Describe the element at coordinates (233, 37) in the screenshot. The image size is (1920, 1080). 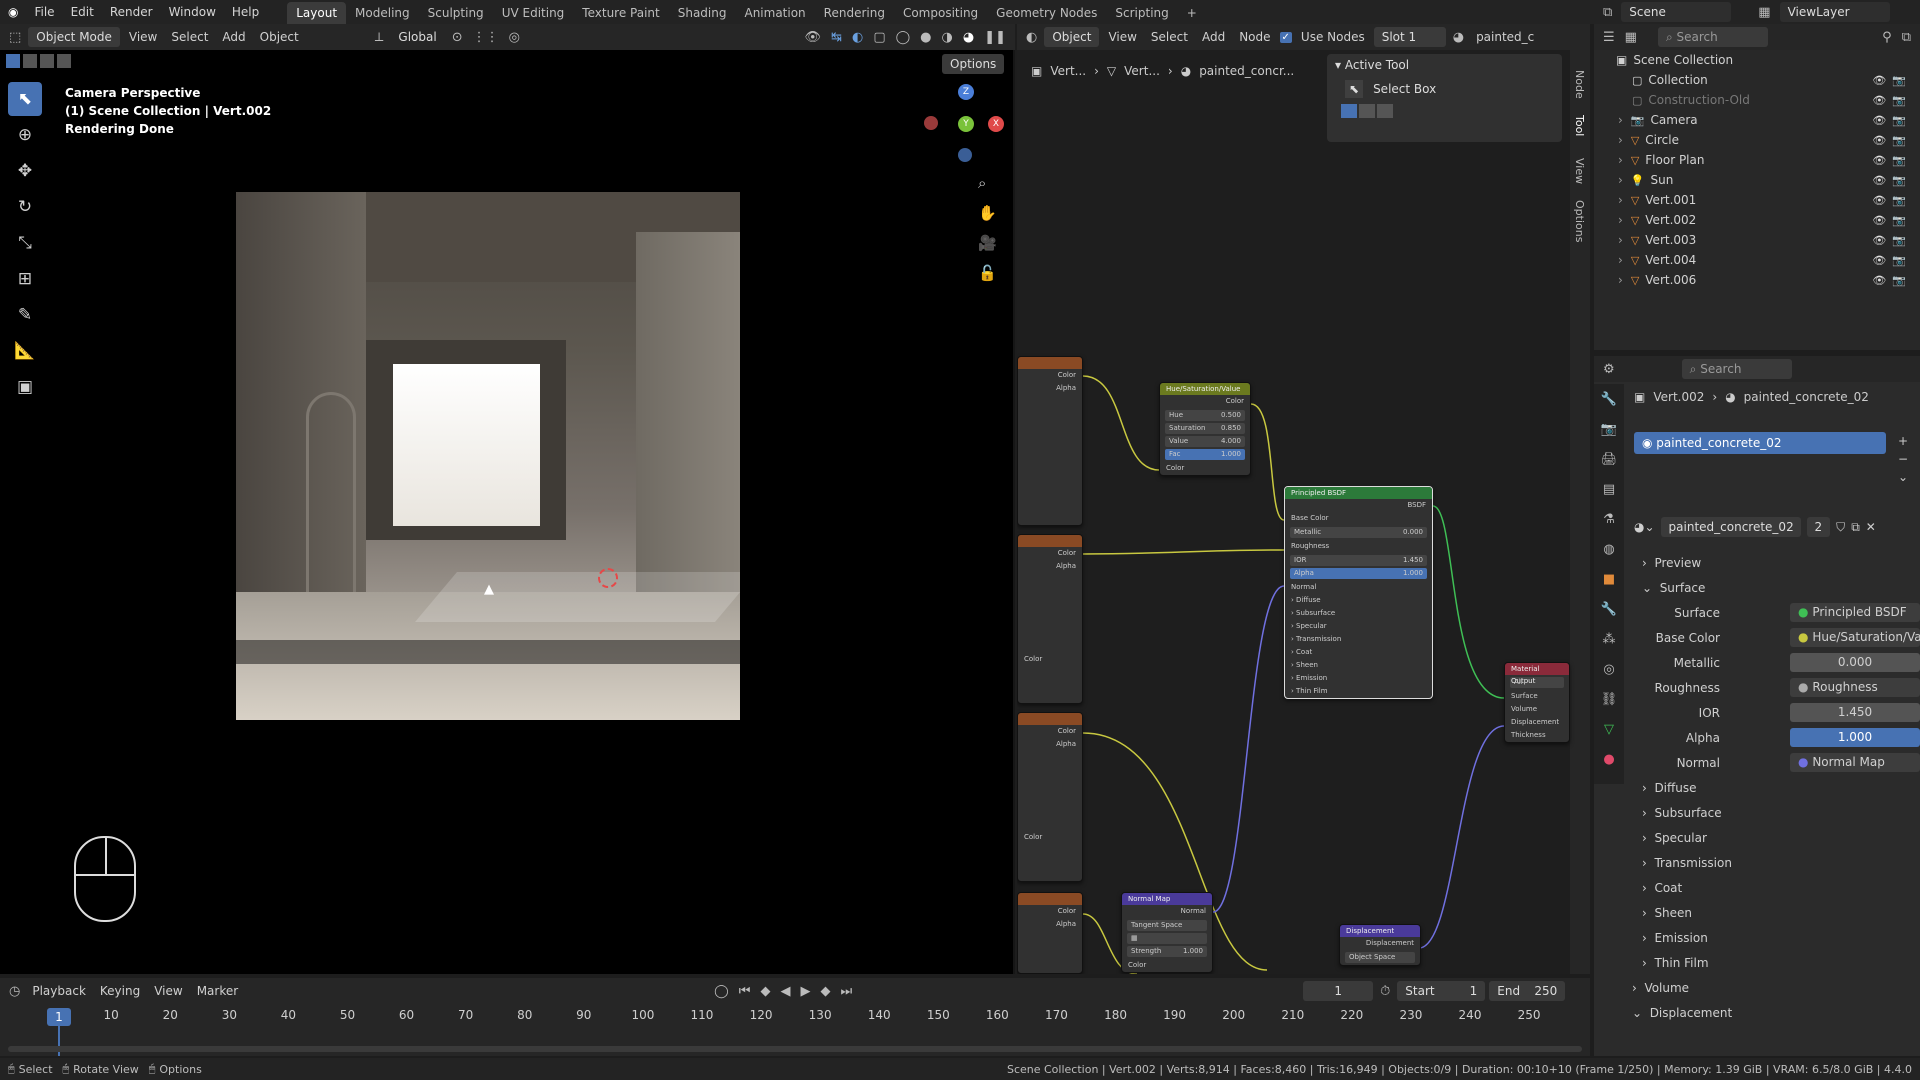
I see `viewport-menu-add: Add` at that location.